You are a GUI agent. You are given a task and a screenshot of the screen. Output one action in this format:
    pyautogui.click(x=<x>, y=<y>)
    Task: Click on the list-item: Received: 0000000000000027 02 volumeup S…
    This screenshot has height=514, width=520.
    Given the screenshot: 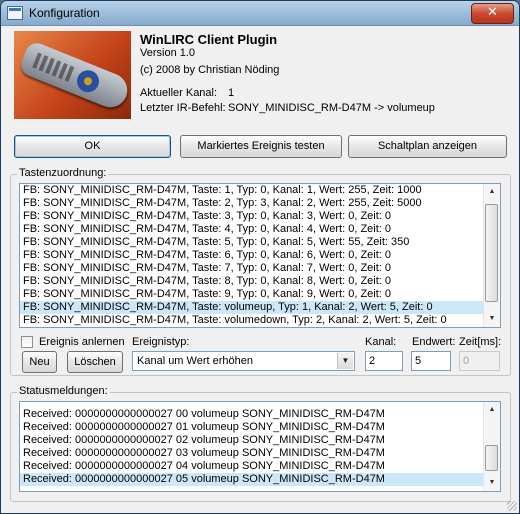 What is the action you would take?
    pyautogui.click(x=260, y=440)
    